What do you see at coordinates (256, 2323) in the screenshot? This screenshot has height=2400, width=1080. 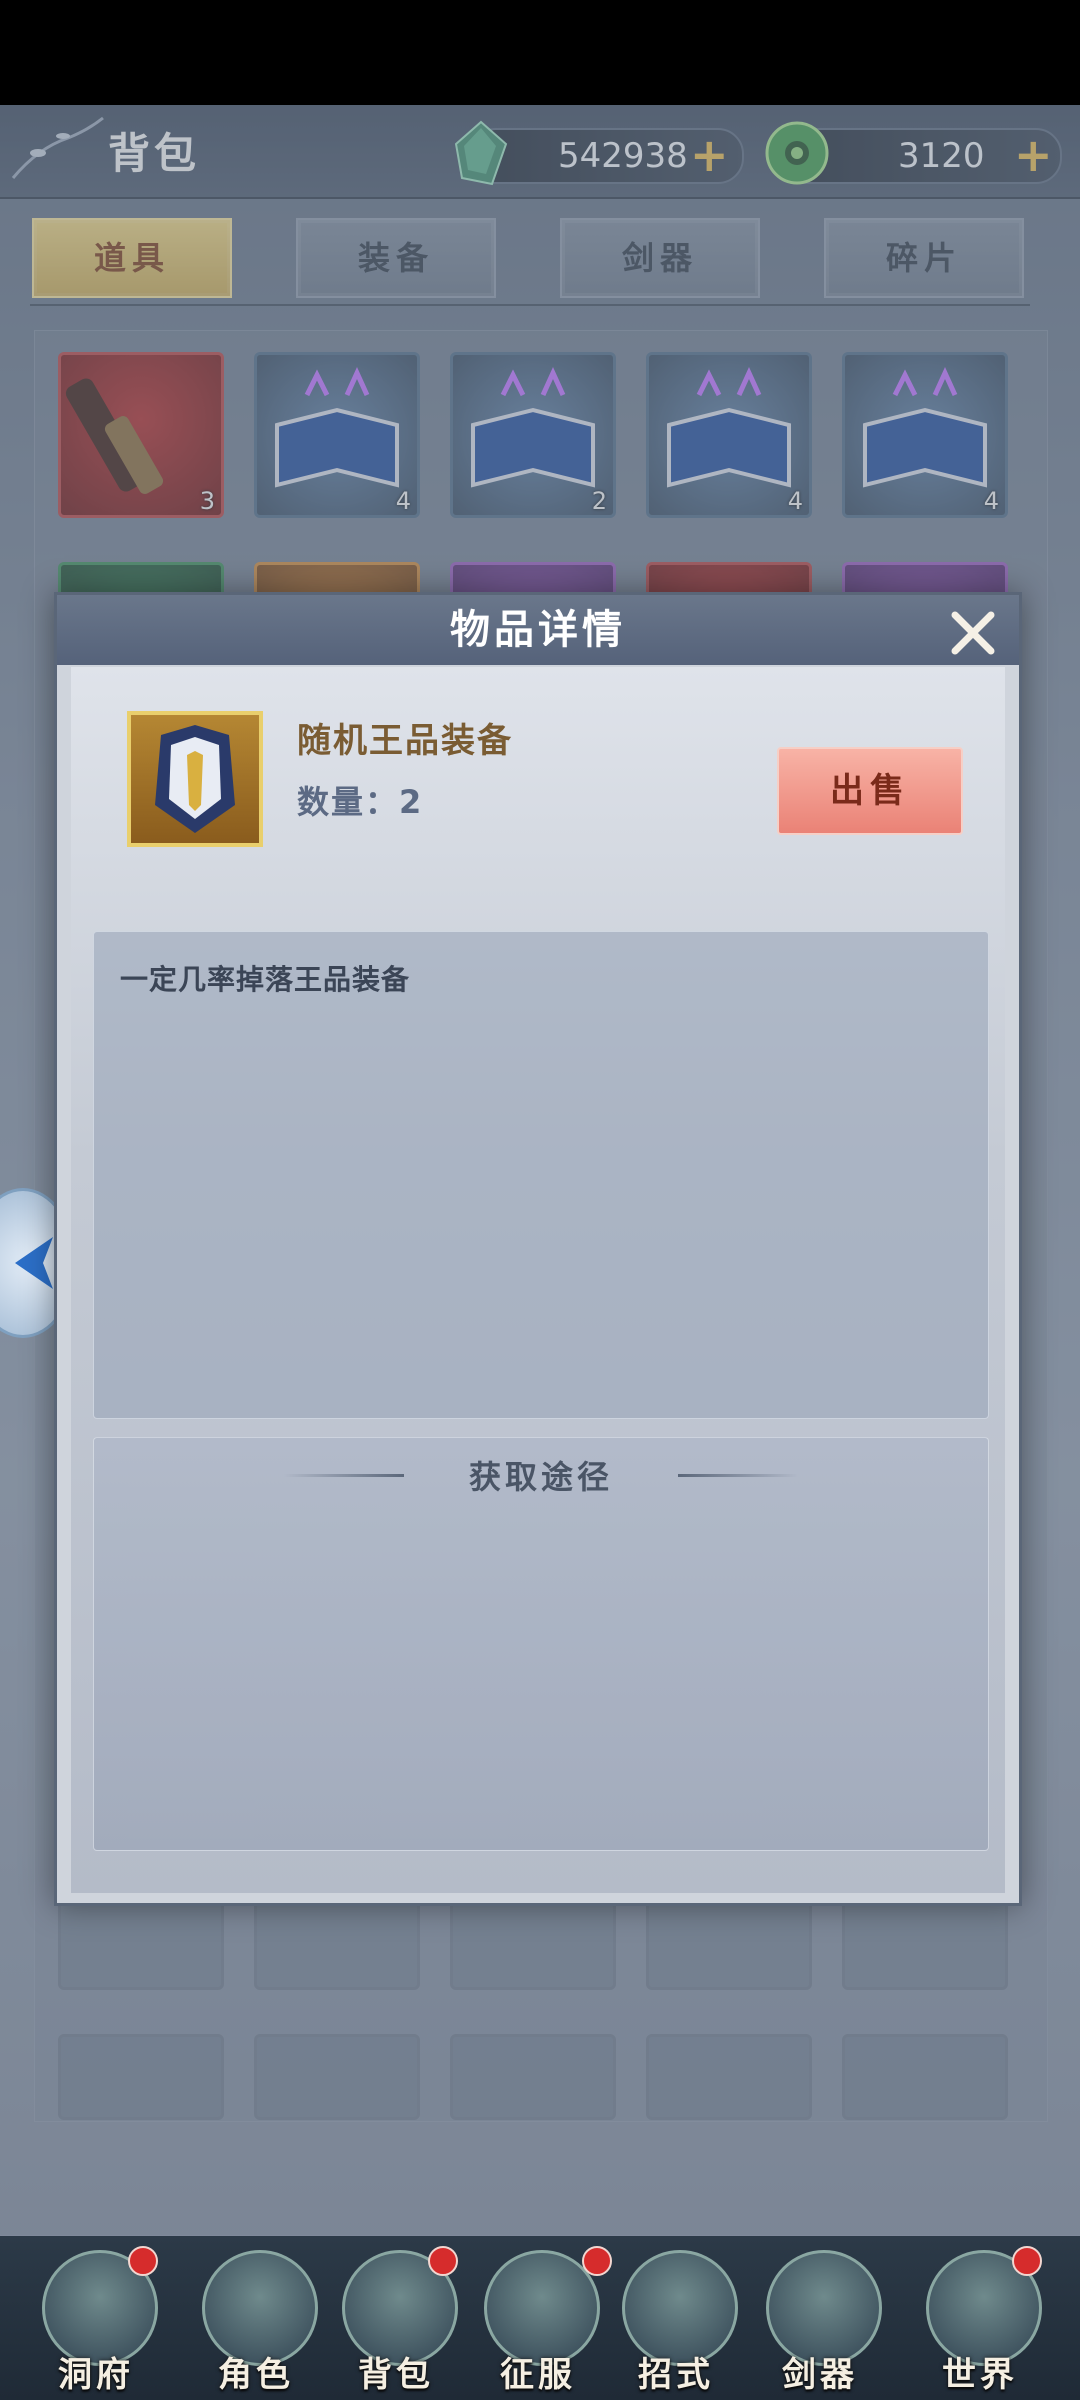 I see `nav-character: 角色` at bounding box center [256, 2323].